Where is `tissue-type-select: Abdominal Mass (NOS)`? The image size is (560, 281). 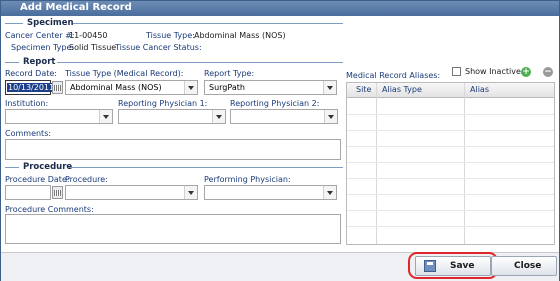
tissue-type-select: Abdominal Mass (NOS) is located at coordinates (131, 87).